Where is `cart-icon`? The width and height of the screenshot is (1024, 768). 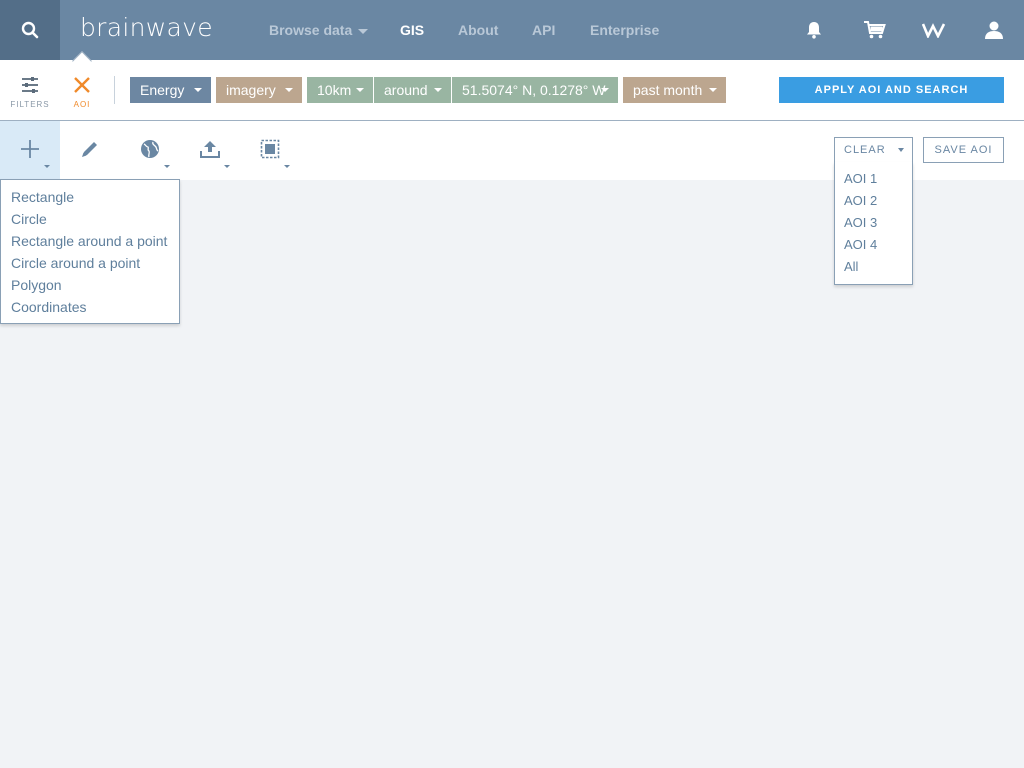 cart-icon is located at coordinates (875, 30).